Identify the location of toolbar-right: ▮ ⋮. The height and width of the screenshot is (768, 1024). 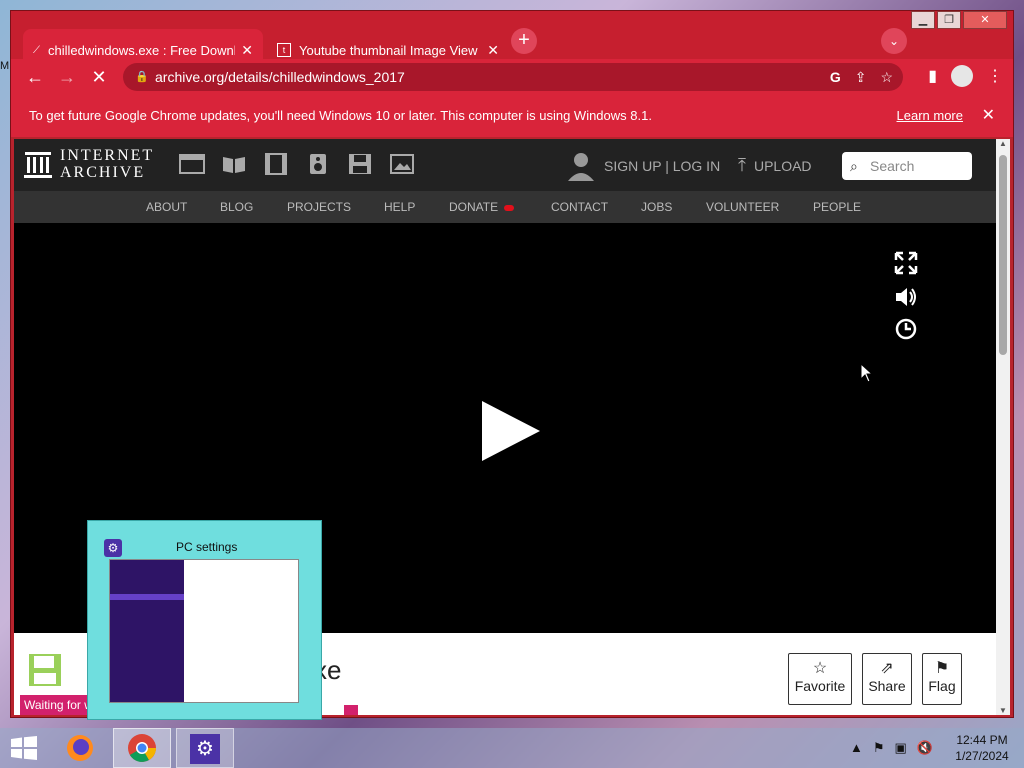
(965, 76).